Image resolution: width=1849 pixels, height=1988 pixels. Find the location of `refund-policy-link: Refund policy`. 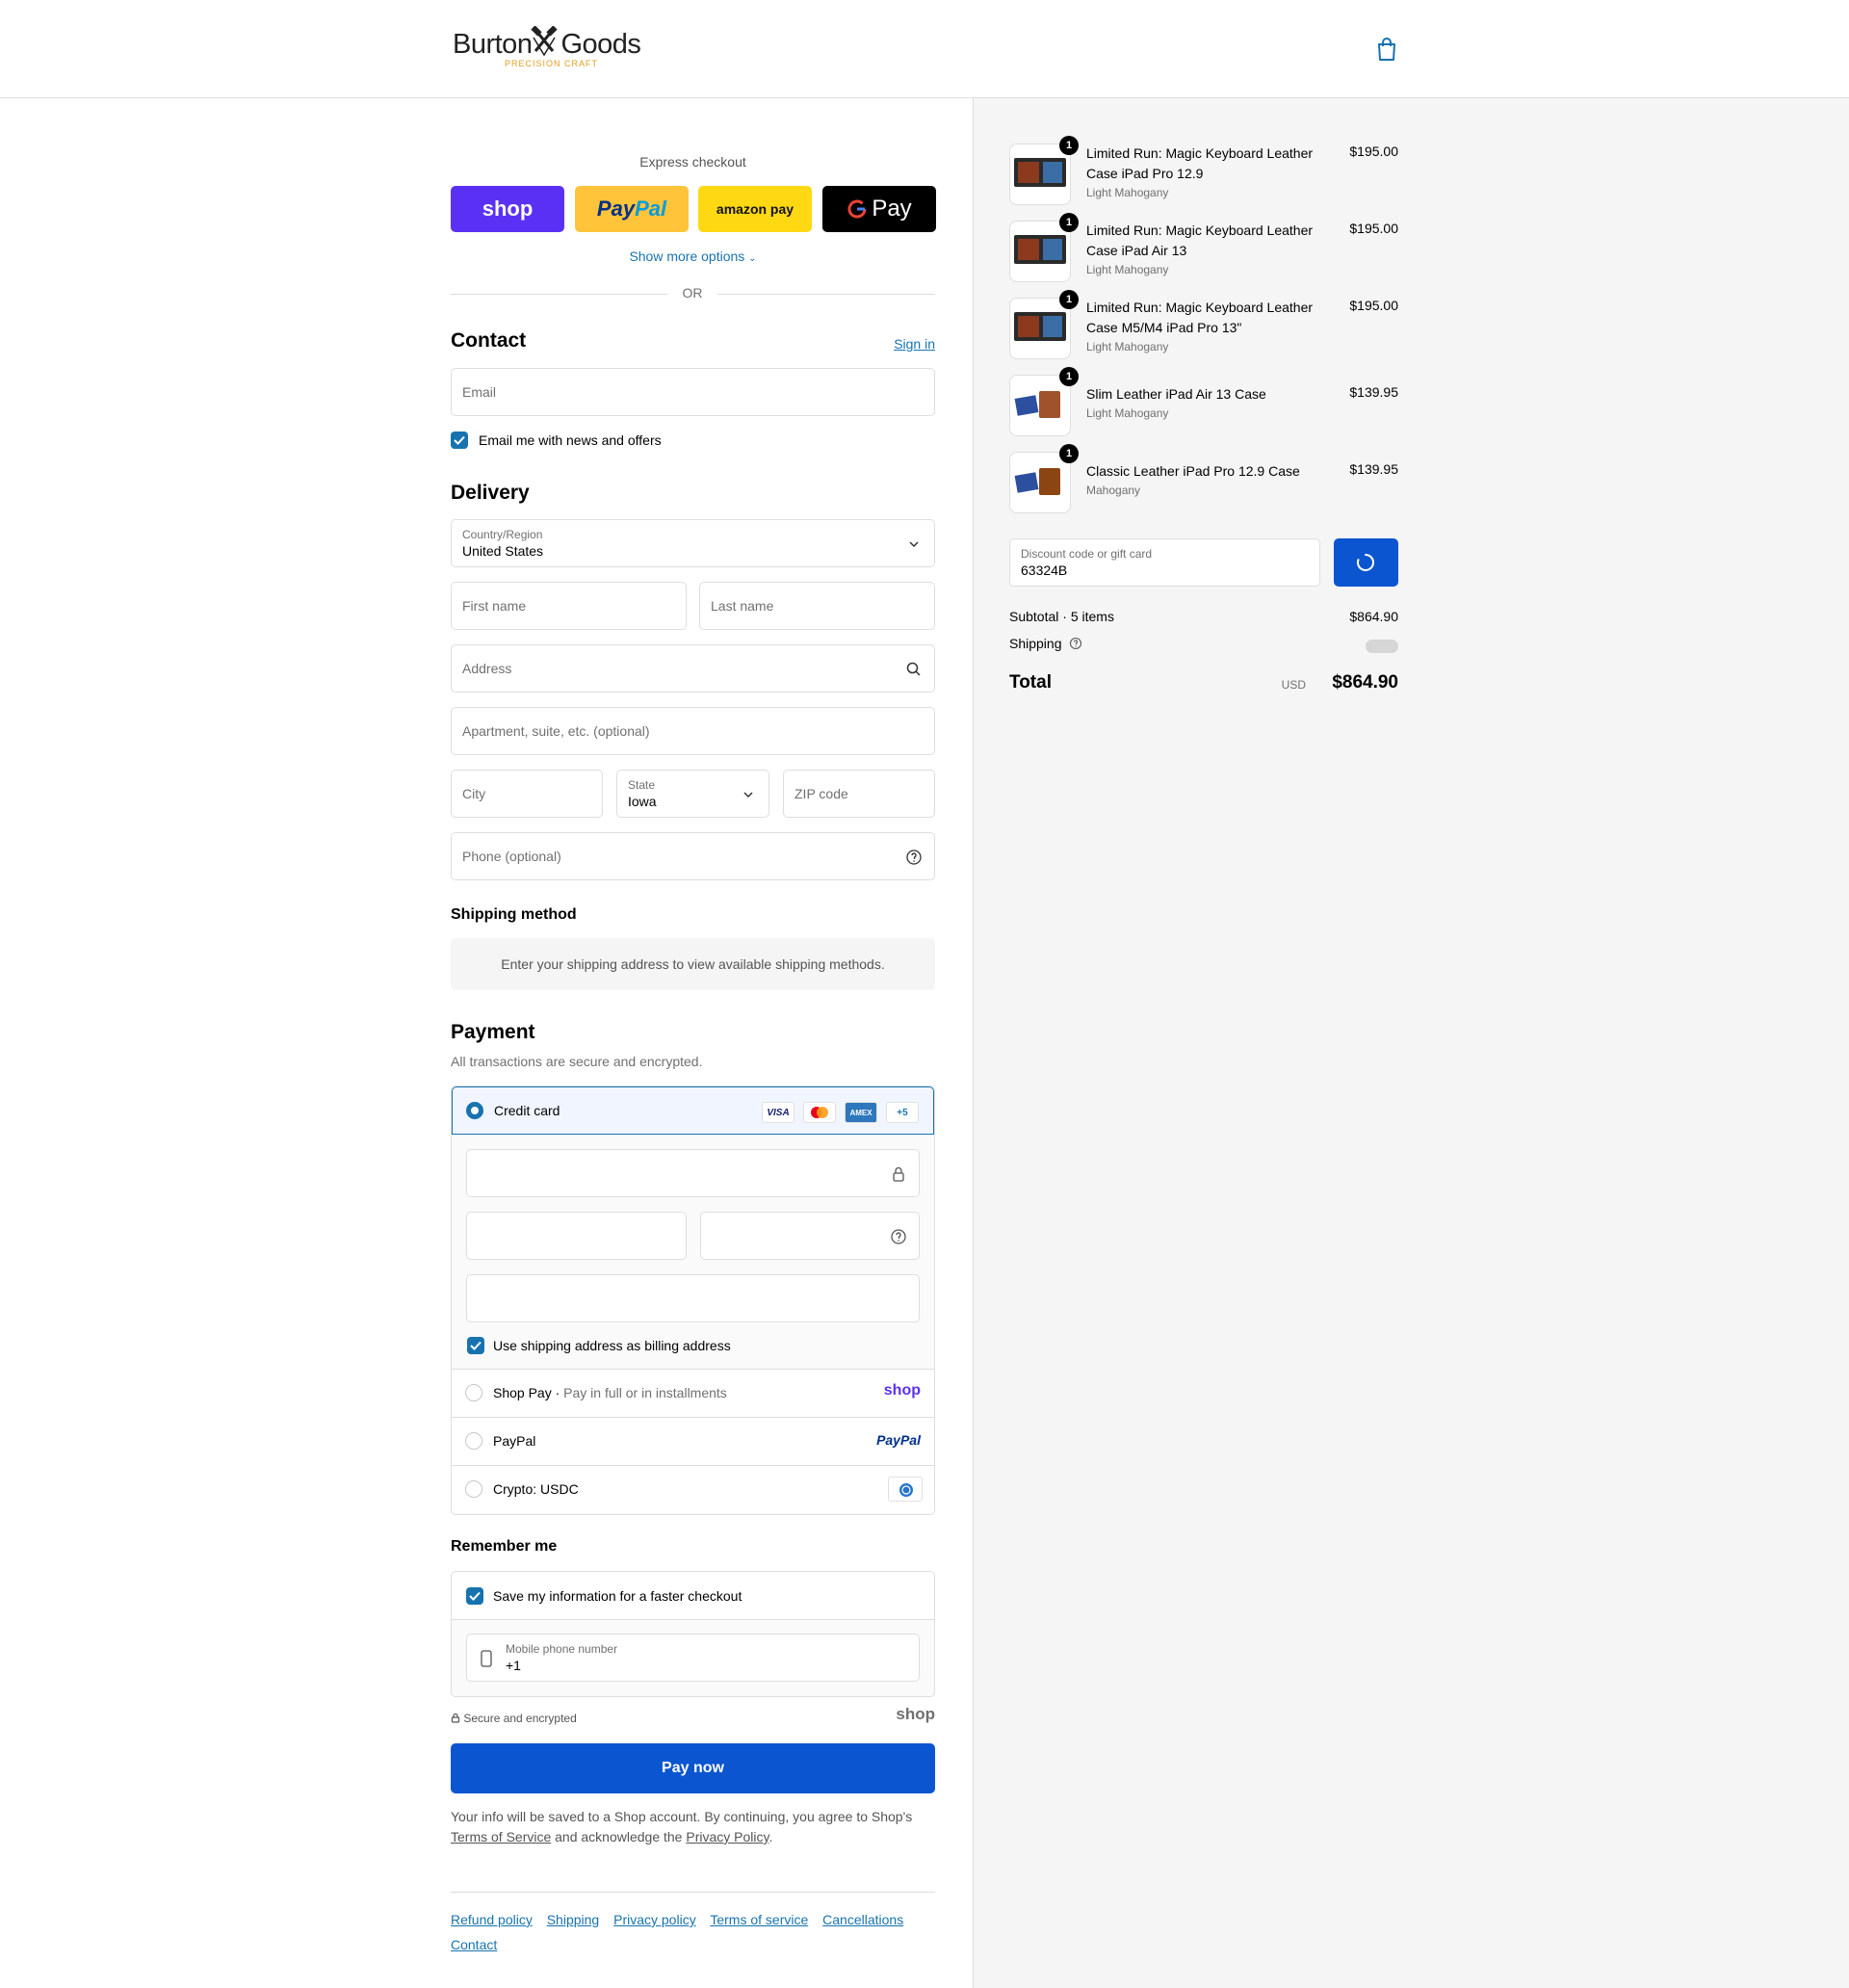

refund-policy-link: Refund policy is located at coordinates (492, 1919).